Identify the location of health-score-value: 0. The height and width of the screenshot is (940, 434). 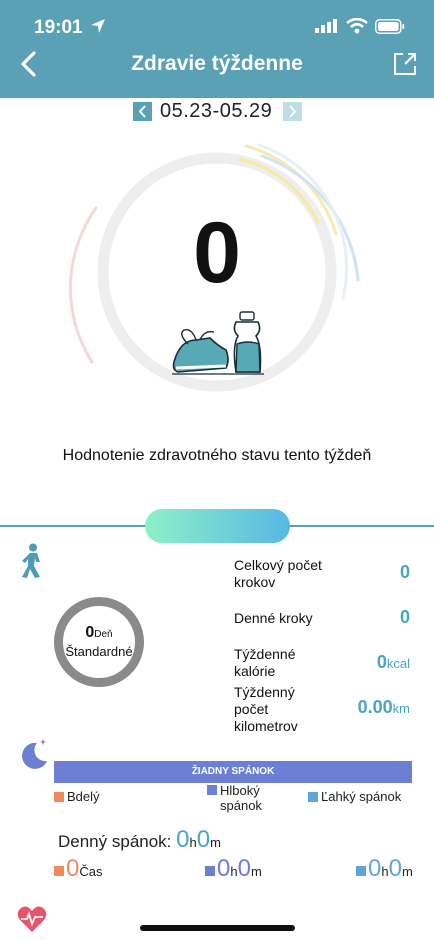
(217, 253).